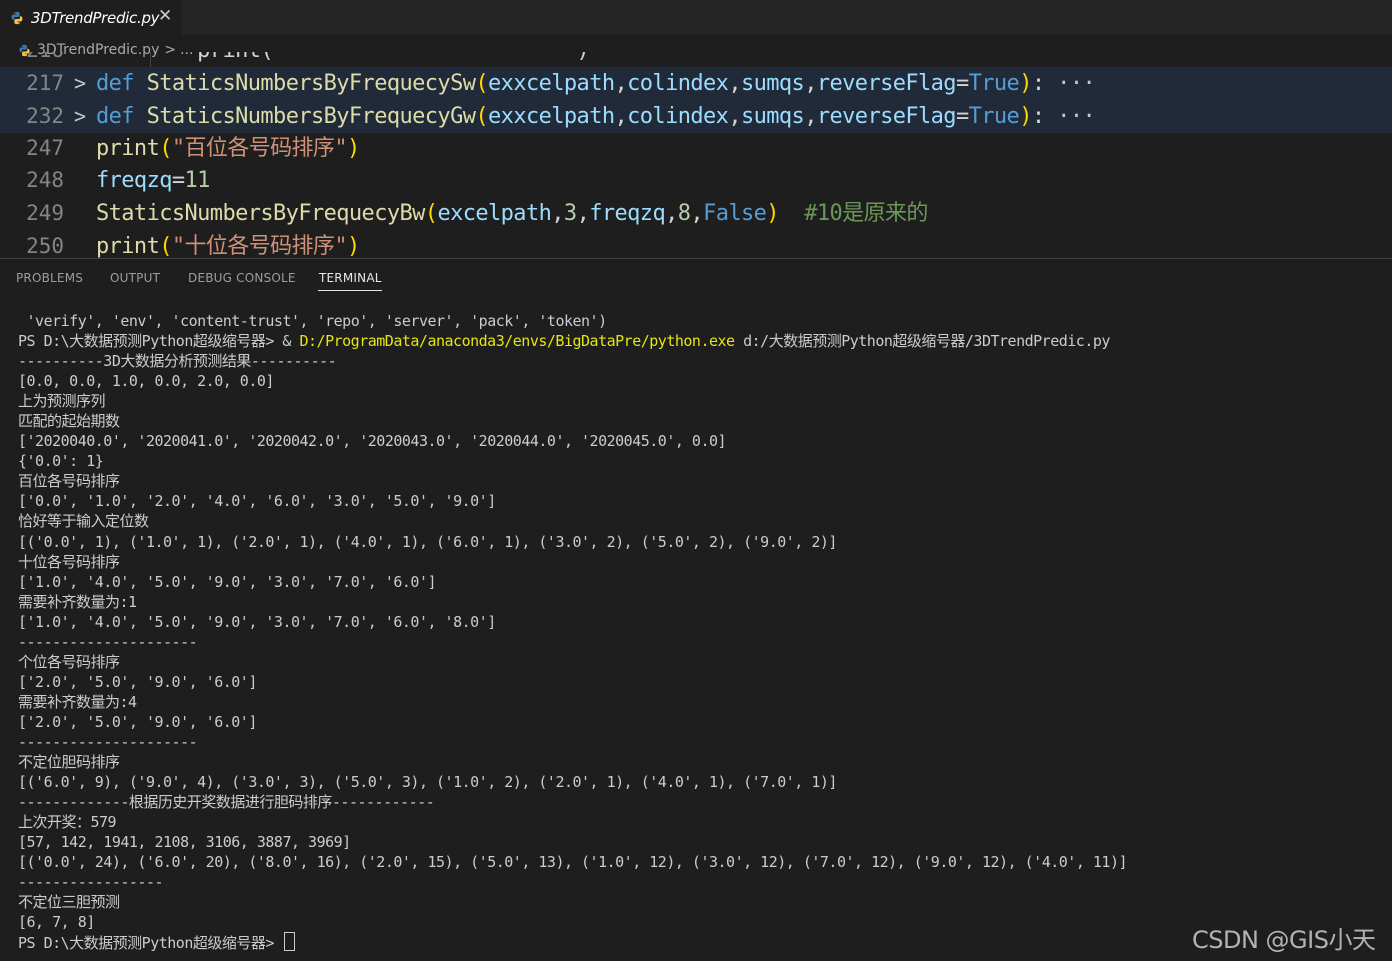 This screenshot has width=1392, height=961. What do you see at coordinates (696, 244) in the screenshot?
I see `code-line: 250 print("十位各号码排序")` at bounding box center [696, 244].